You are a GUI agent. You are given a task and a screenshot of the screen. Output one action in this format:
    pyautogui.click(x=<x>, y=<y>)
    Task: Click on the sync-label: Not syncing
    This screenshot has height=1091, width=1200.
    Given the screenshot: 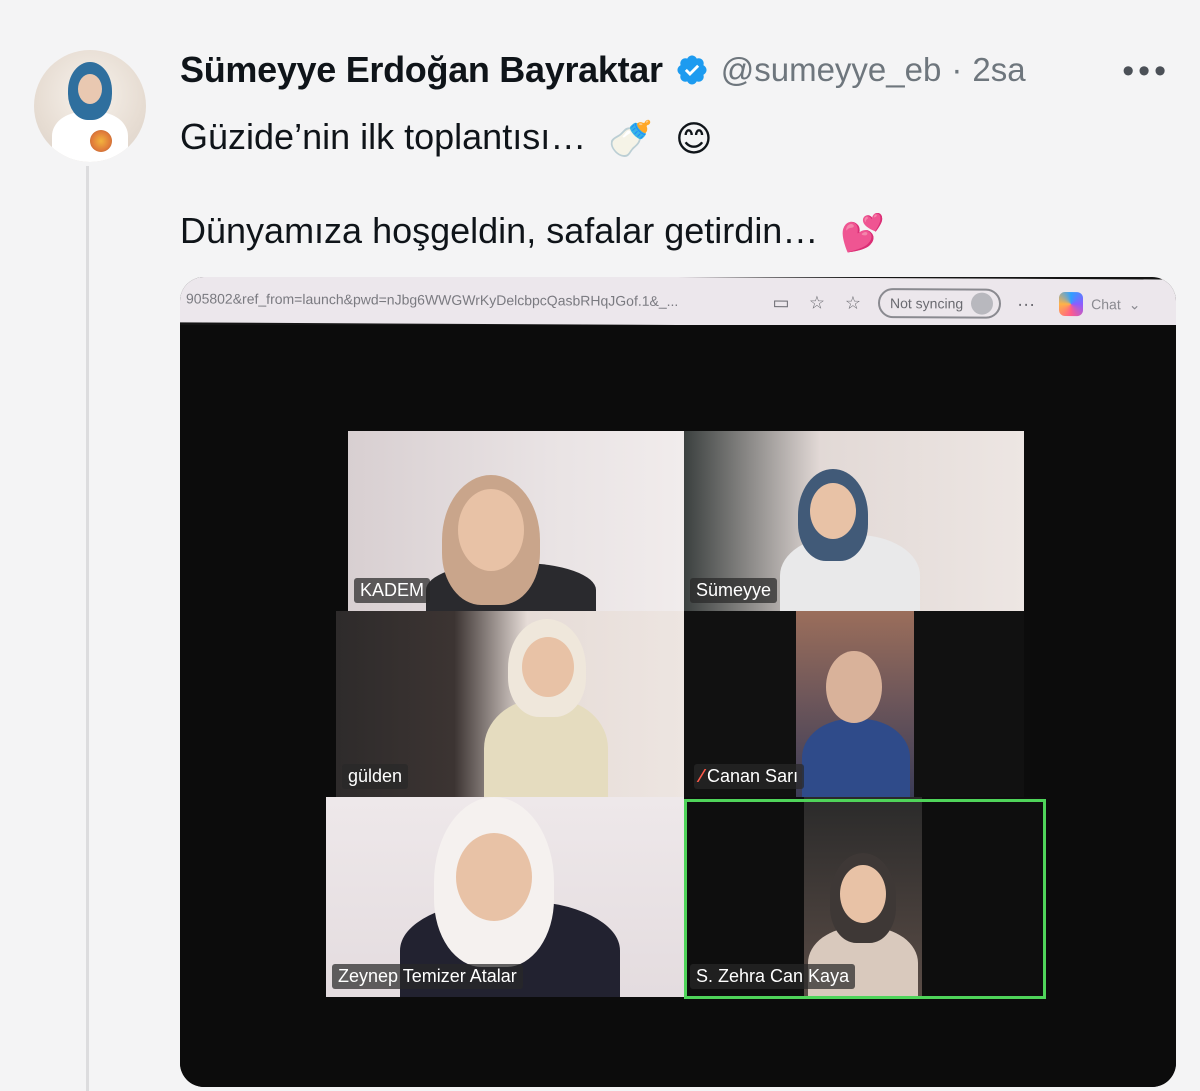 What is the action you would take?
    pyautogui.click(x=927, y=303)
    